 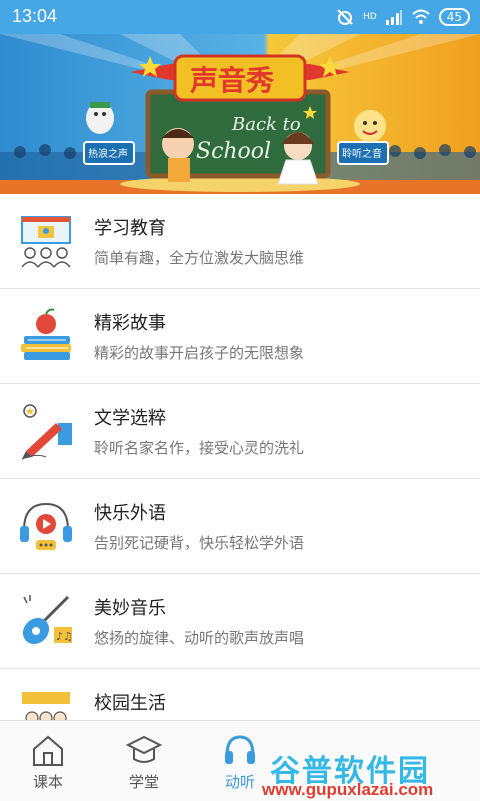 What do you see at coordinates (130, 703) in the screenshot?
I see `category-title: 校园生活` at bounding box center [130, 703].